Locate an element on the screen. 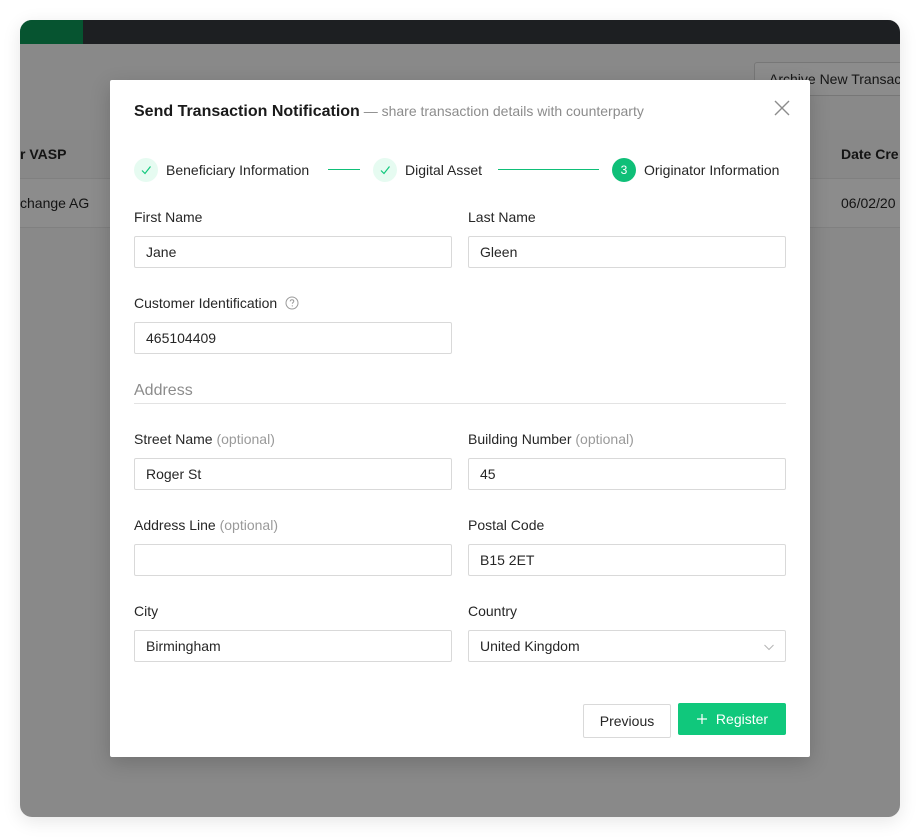  step-digital-asset: Digital Asset is located at coordinates (427, 170).